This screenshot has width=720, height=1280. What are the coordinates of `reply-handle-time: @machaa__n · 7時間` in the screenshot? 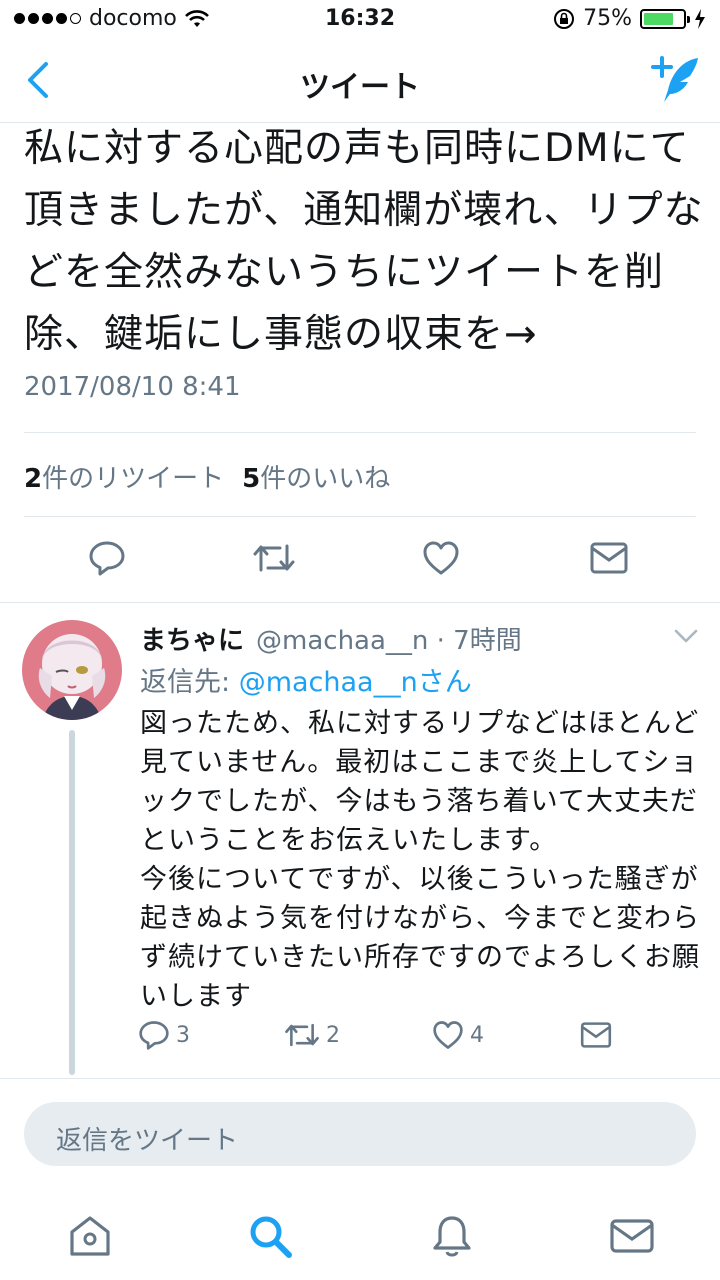 It's located at (389, 641).